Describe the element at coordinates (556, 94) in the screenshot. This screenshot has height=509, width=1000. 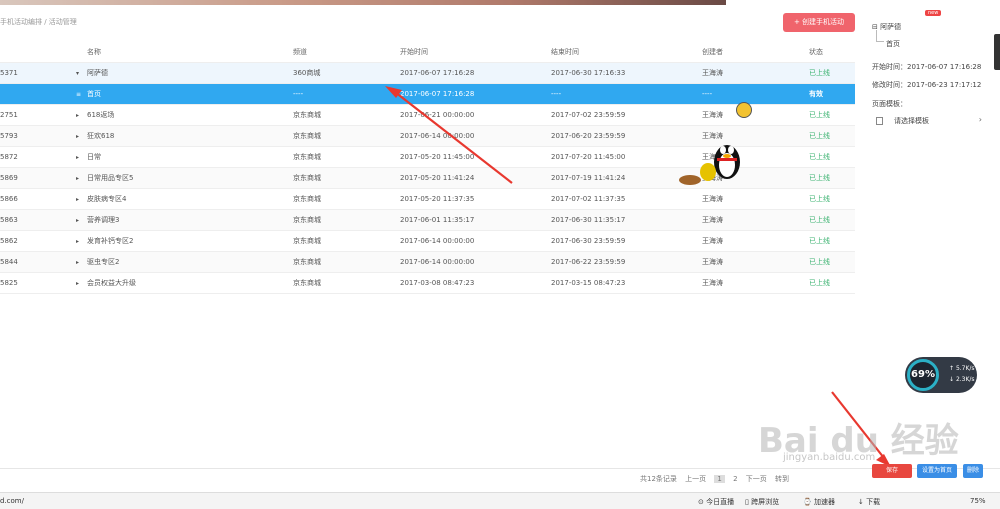
I see `row-end-time: ----` at that location.